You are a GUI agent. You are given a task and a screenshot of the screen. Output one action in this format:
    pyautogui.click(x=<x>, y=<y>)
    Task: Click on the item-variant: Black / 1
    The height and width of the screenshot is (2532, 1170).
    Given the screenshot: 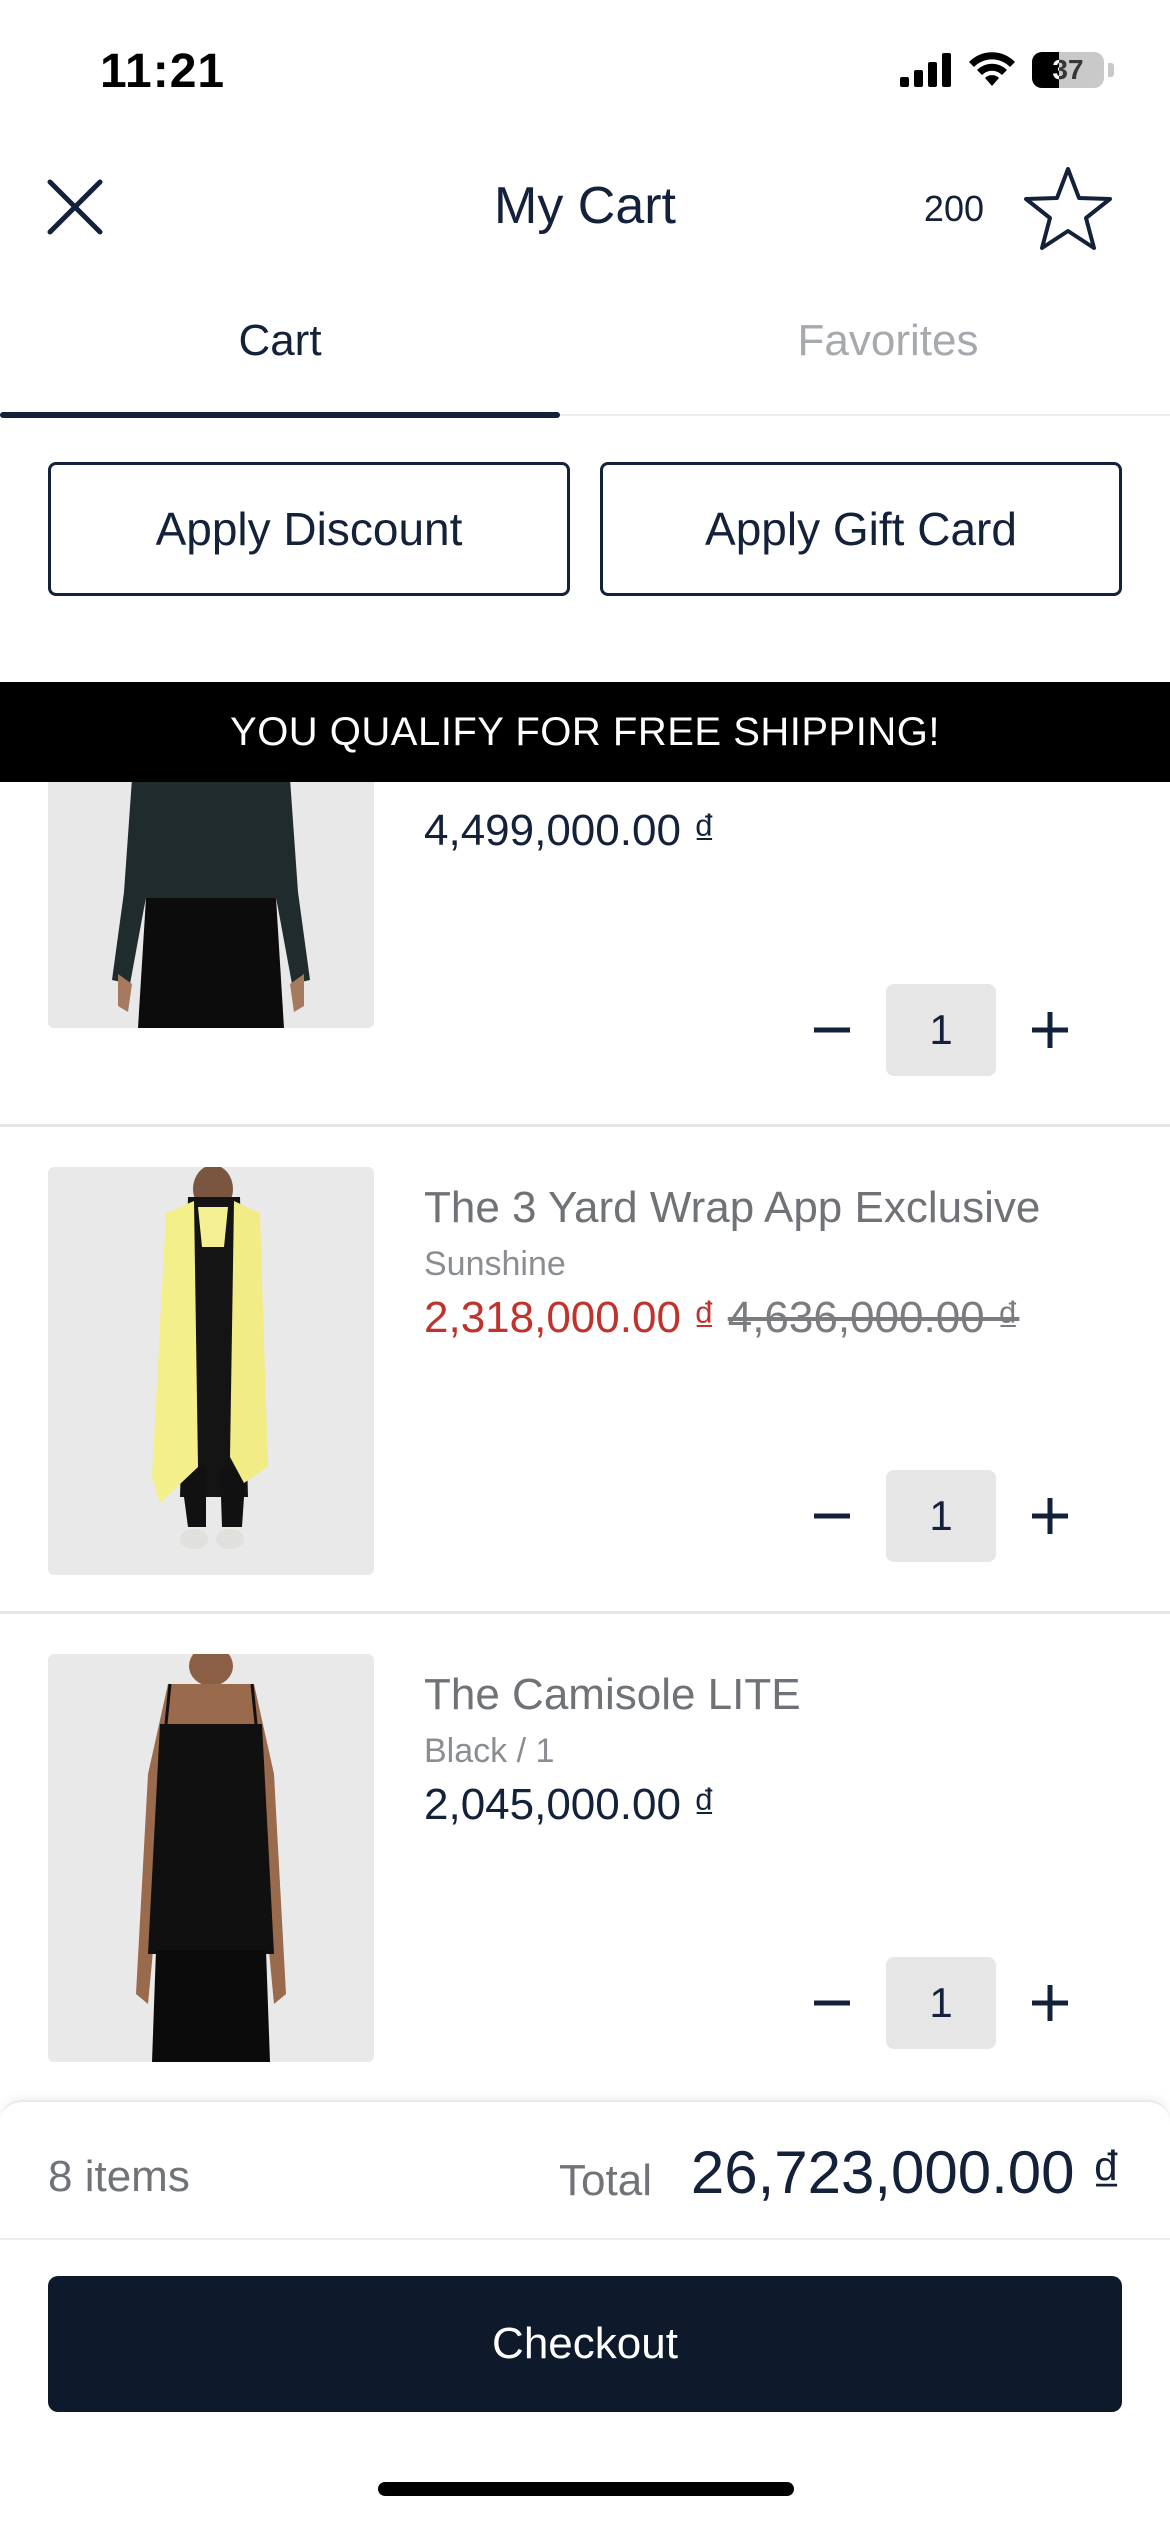 What is the action you would take?
    pyautogui.click(x=489, y=1751)
    